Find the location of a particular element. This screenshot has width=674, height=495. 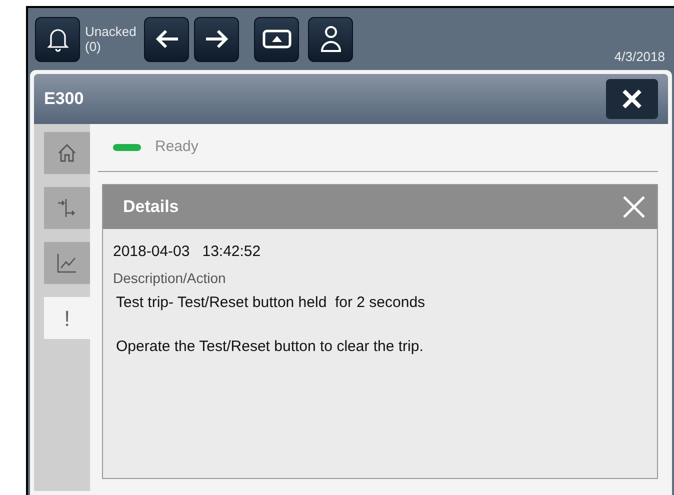

display-button is located at coordinates (277, 39).